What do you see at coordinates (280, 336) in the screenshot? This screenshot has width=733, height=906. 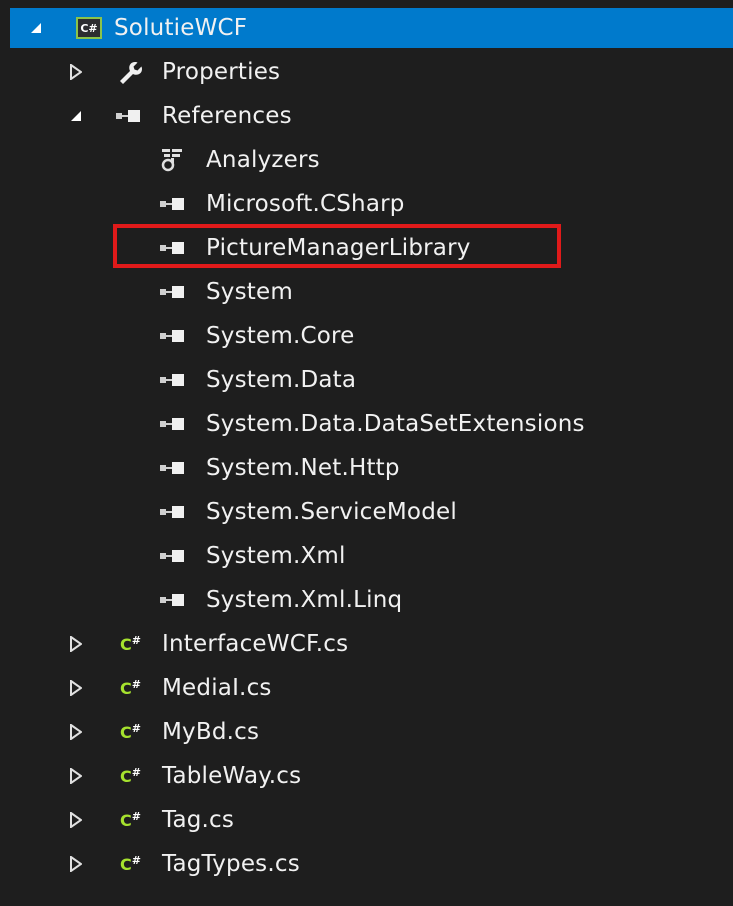 I see `tree-item-label: System.Core` at bounding box center [280, 336].